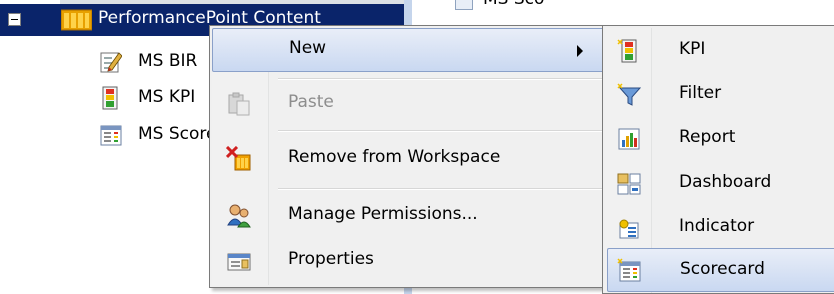  I want to click on properties-icon, so click(239, 262).